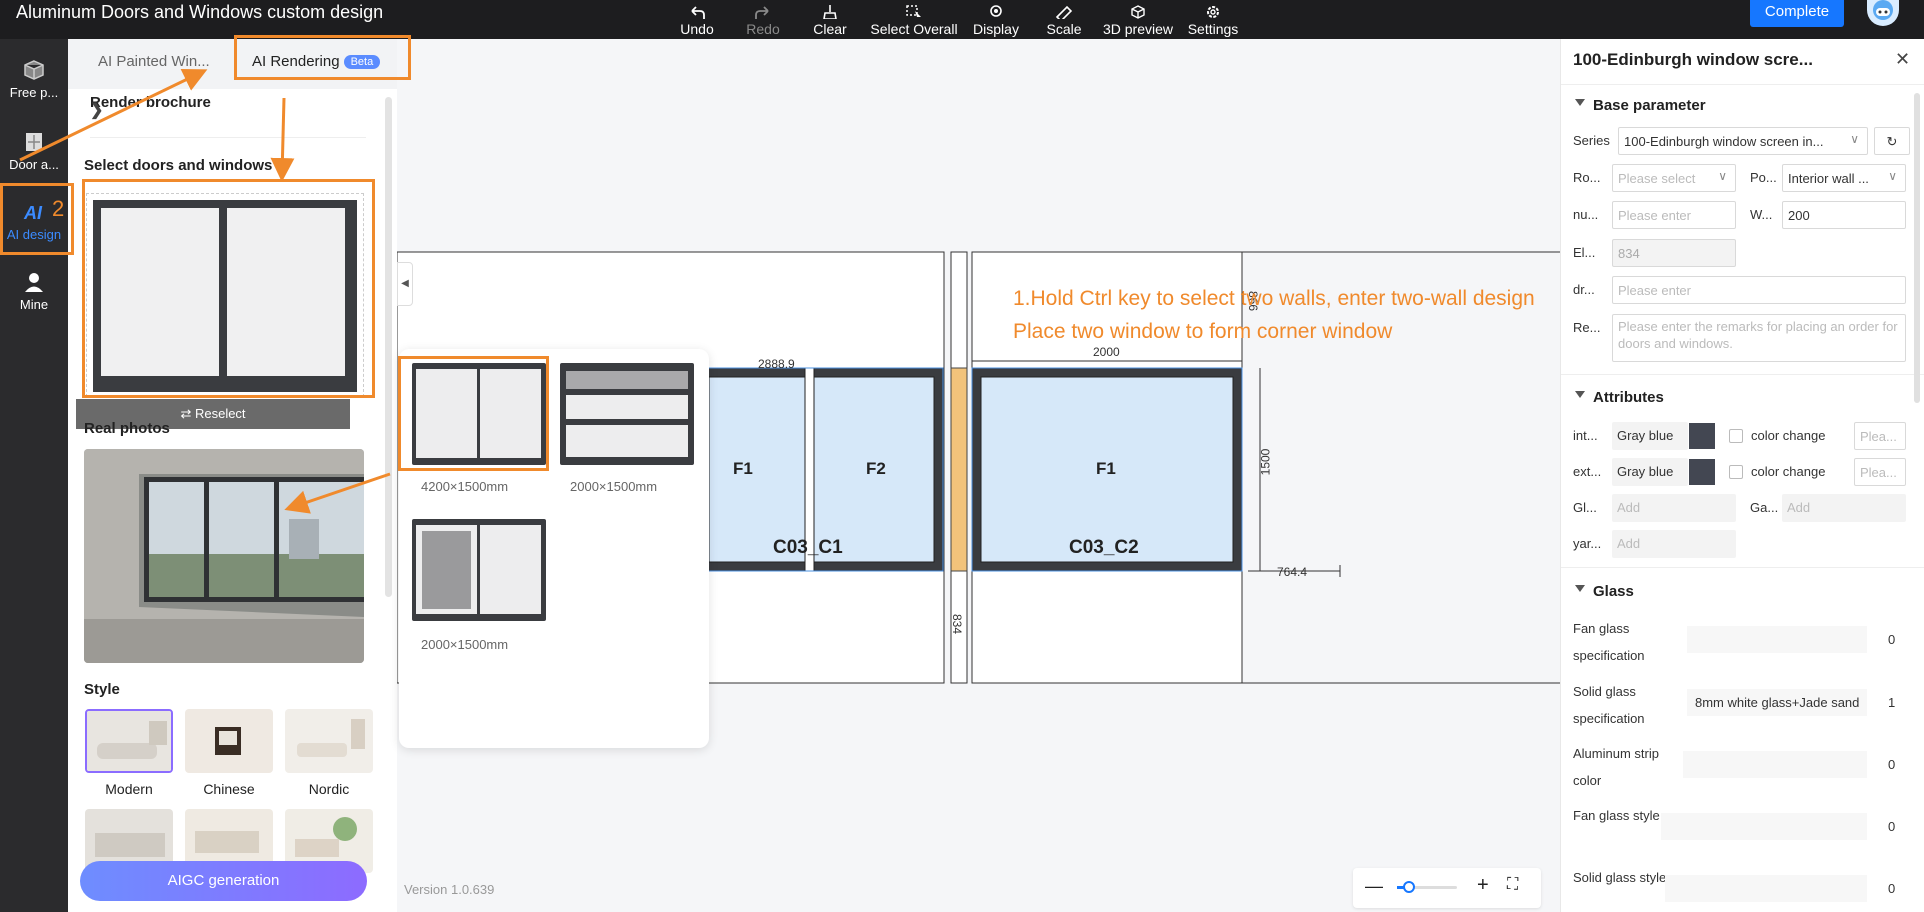 This screenshot has height=912, width=1924. I want to click on zoom-slider-handle, so click(1409, 887).